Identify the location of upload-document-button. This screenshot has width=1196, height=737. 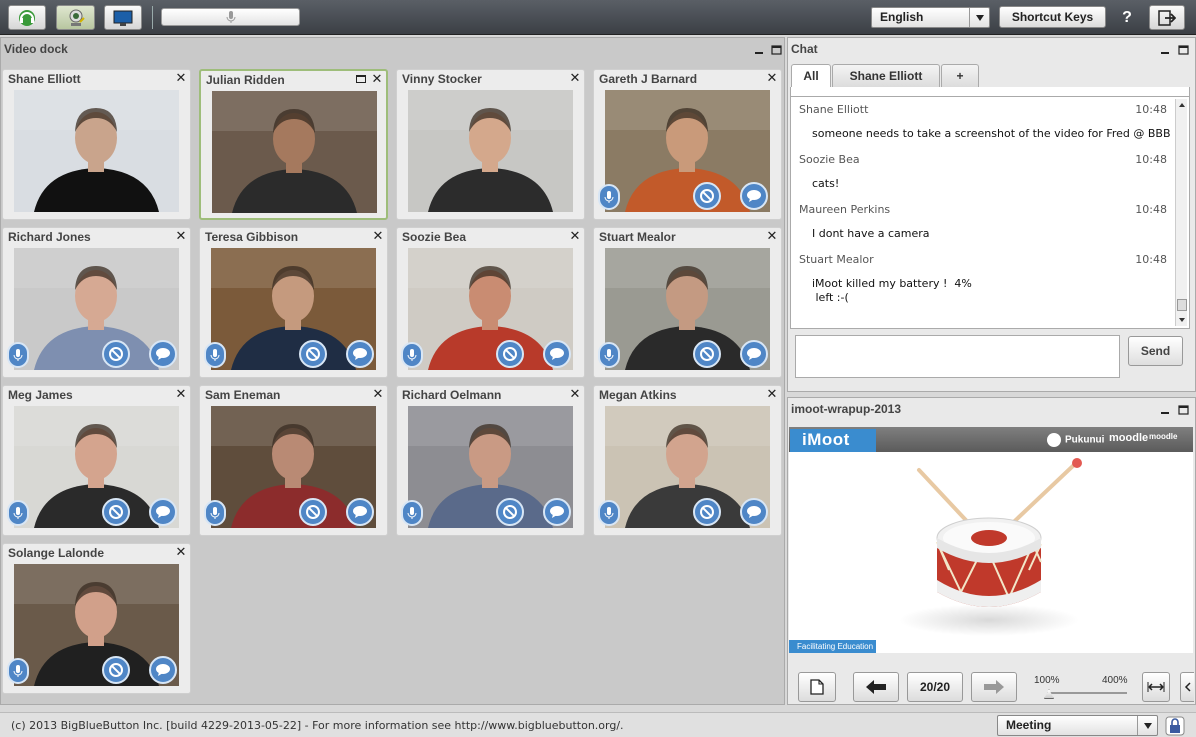
(817, 687).